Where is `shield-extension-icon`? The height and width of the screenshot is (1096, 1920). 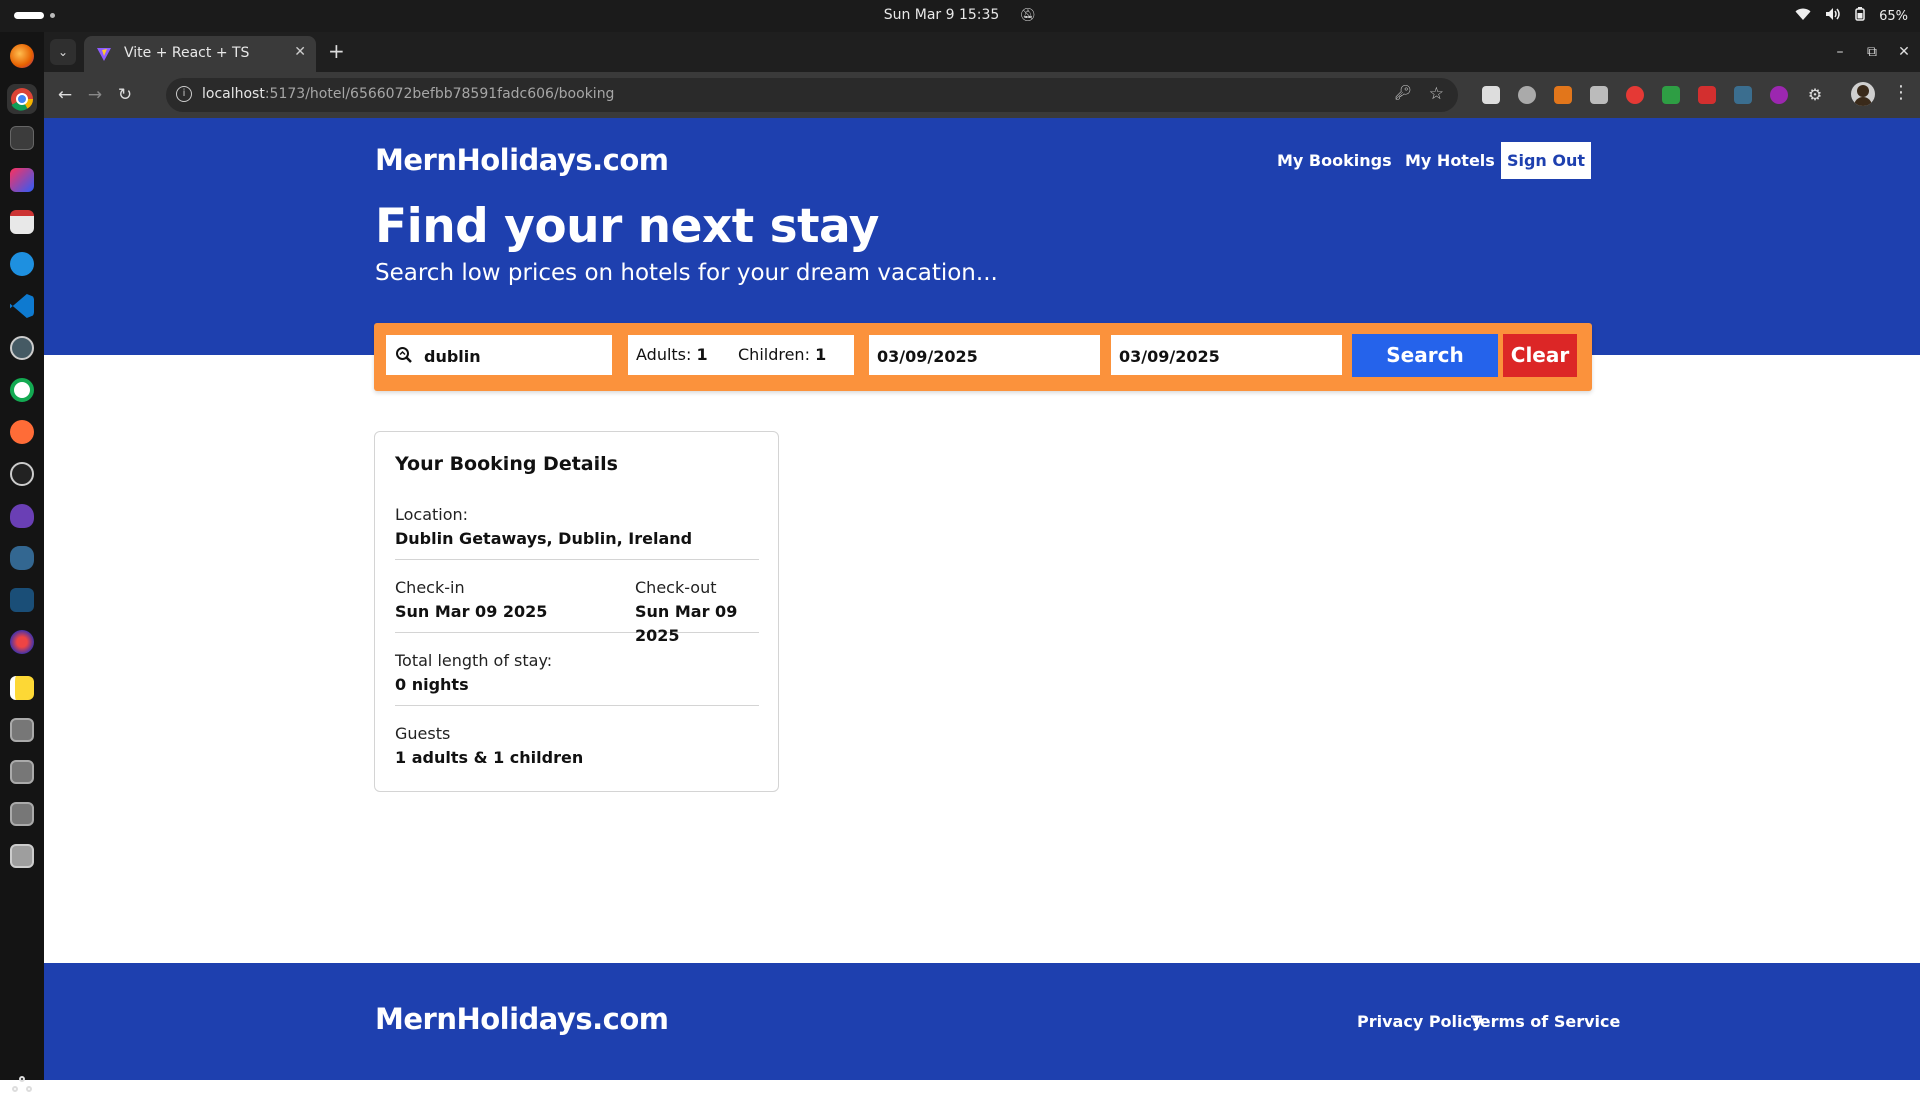 shield-extension-icon is located at coordinates (1671, 95).